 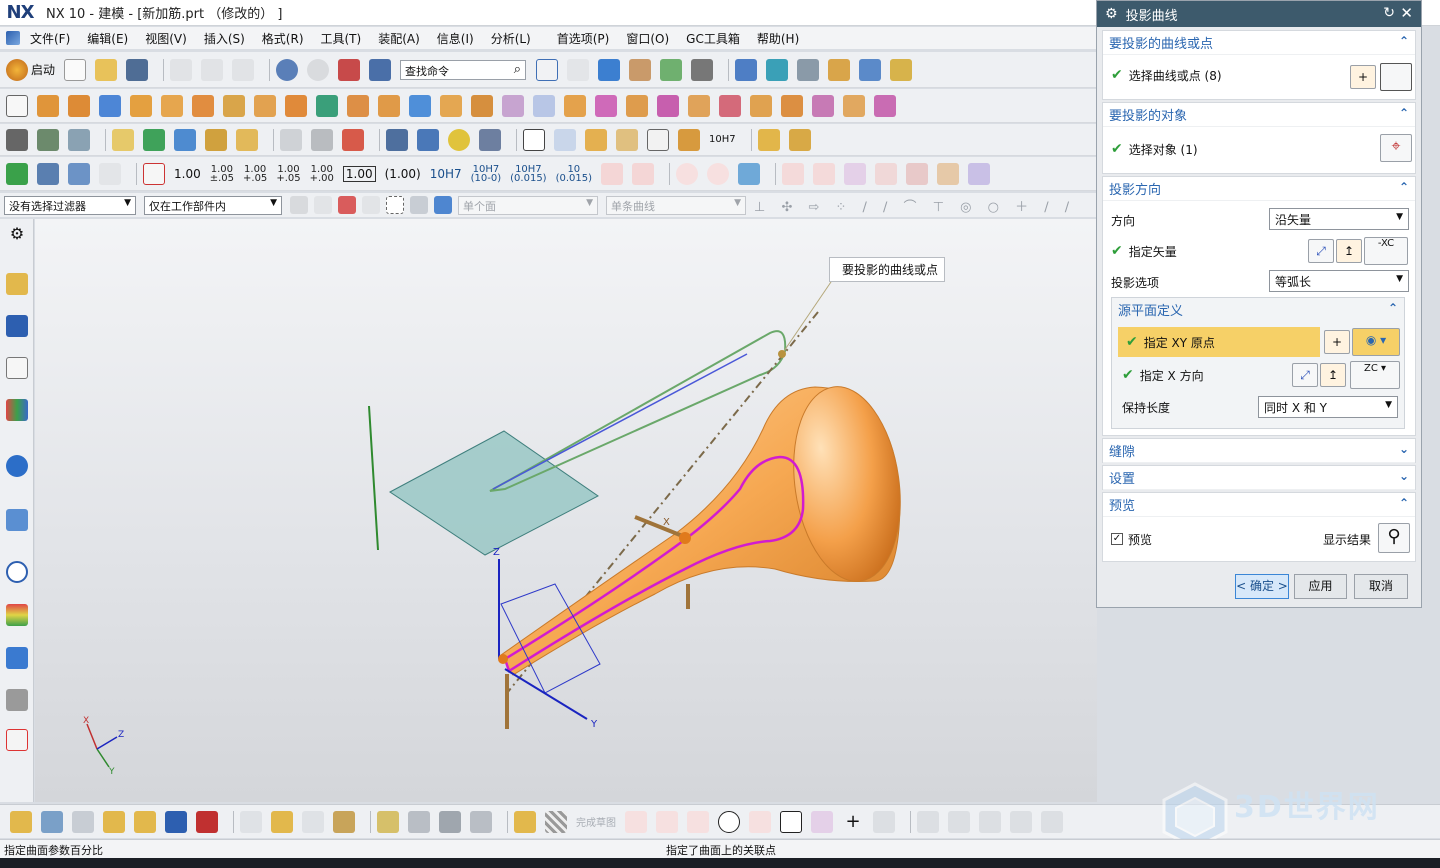 What do you see at coordinates (713, 38) in the screenshot?
I see `menu-gc-toolbox: GC工具箱` at bounding box center [713, 38].